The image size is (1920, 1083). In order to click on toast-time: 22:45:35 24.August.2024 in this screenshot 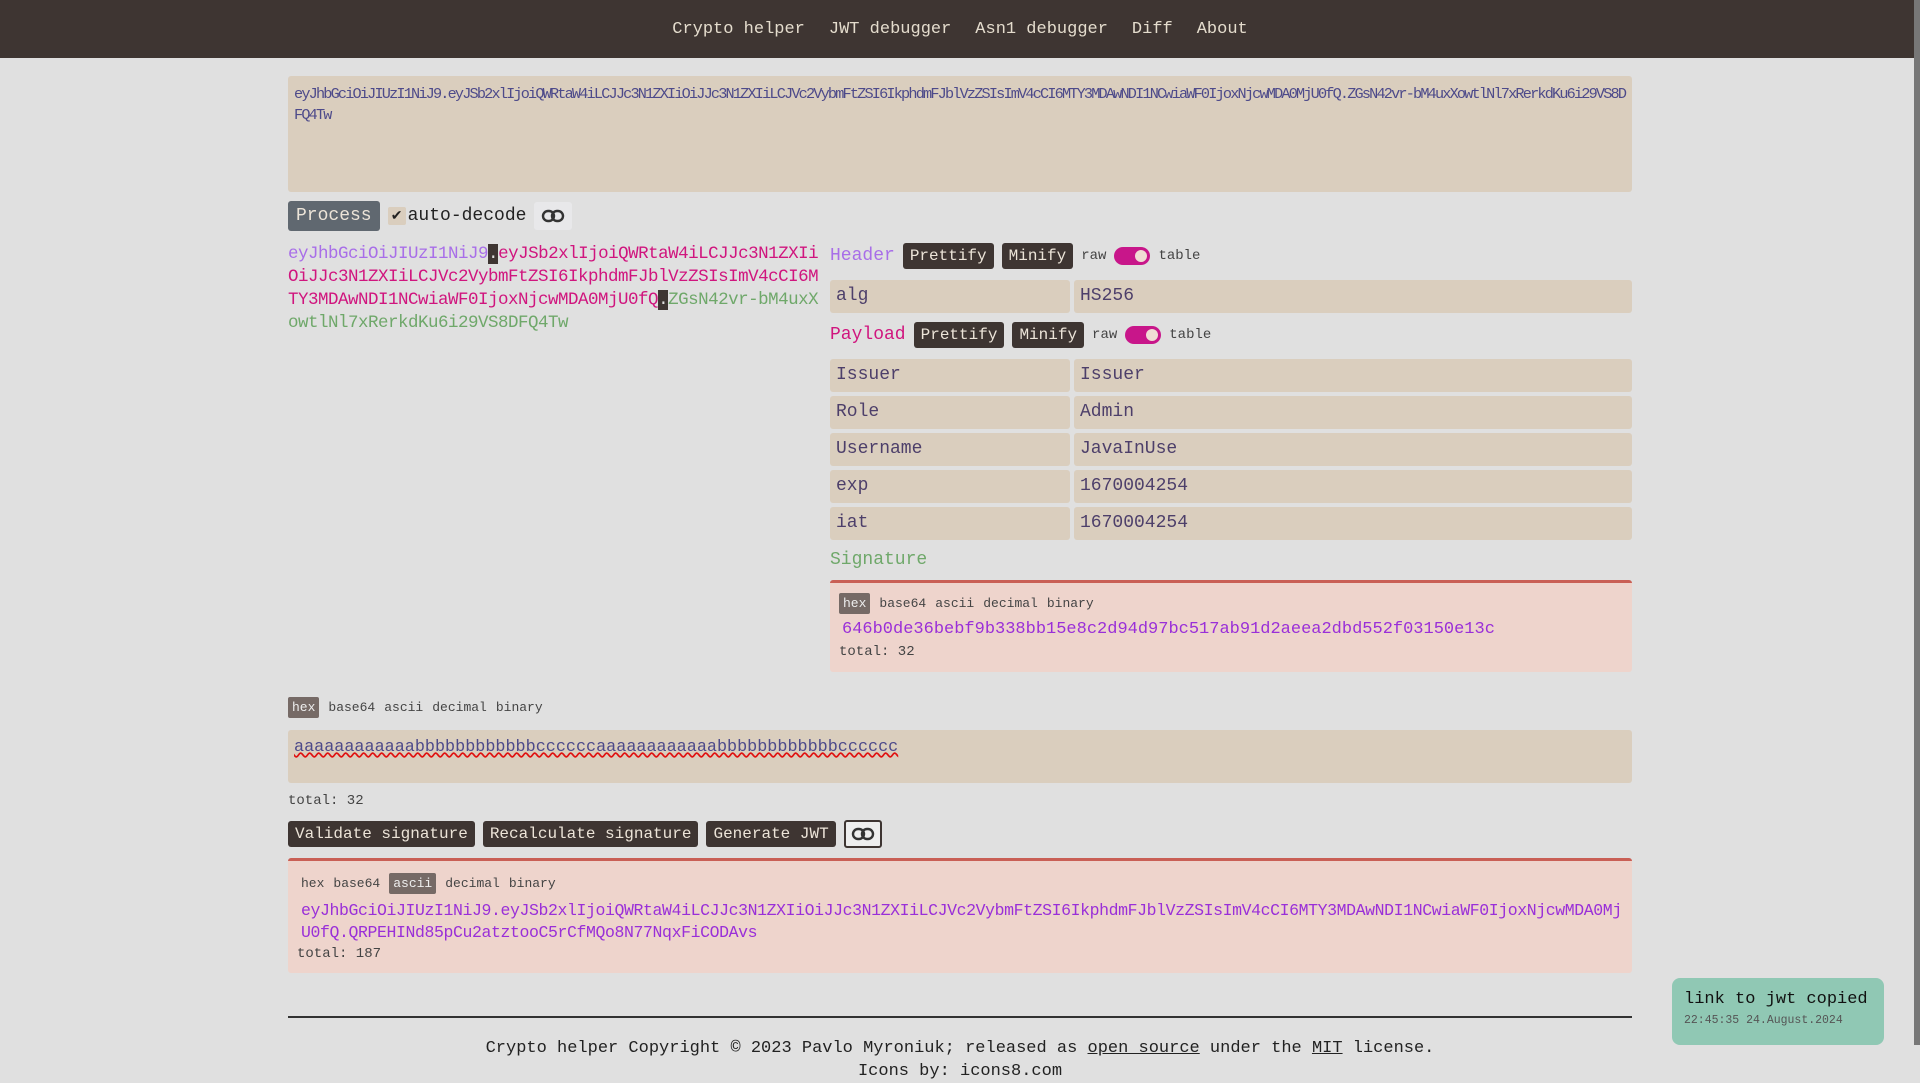, I will do `click(1763, 1020)`.